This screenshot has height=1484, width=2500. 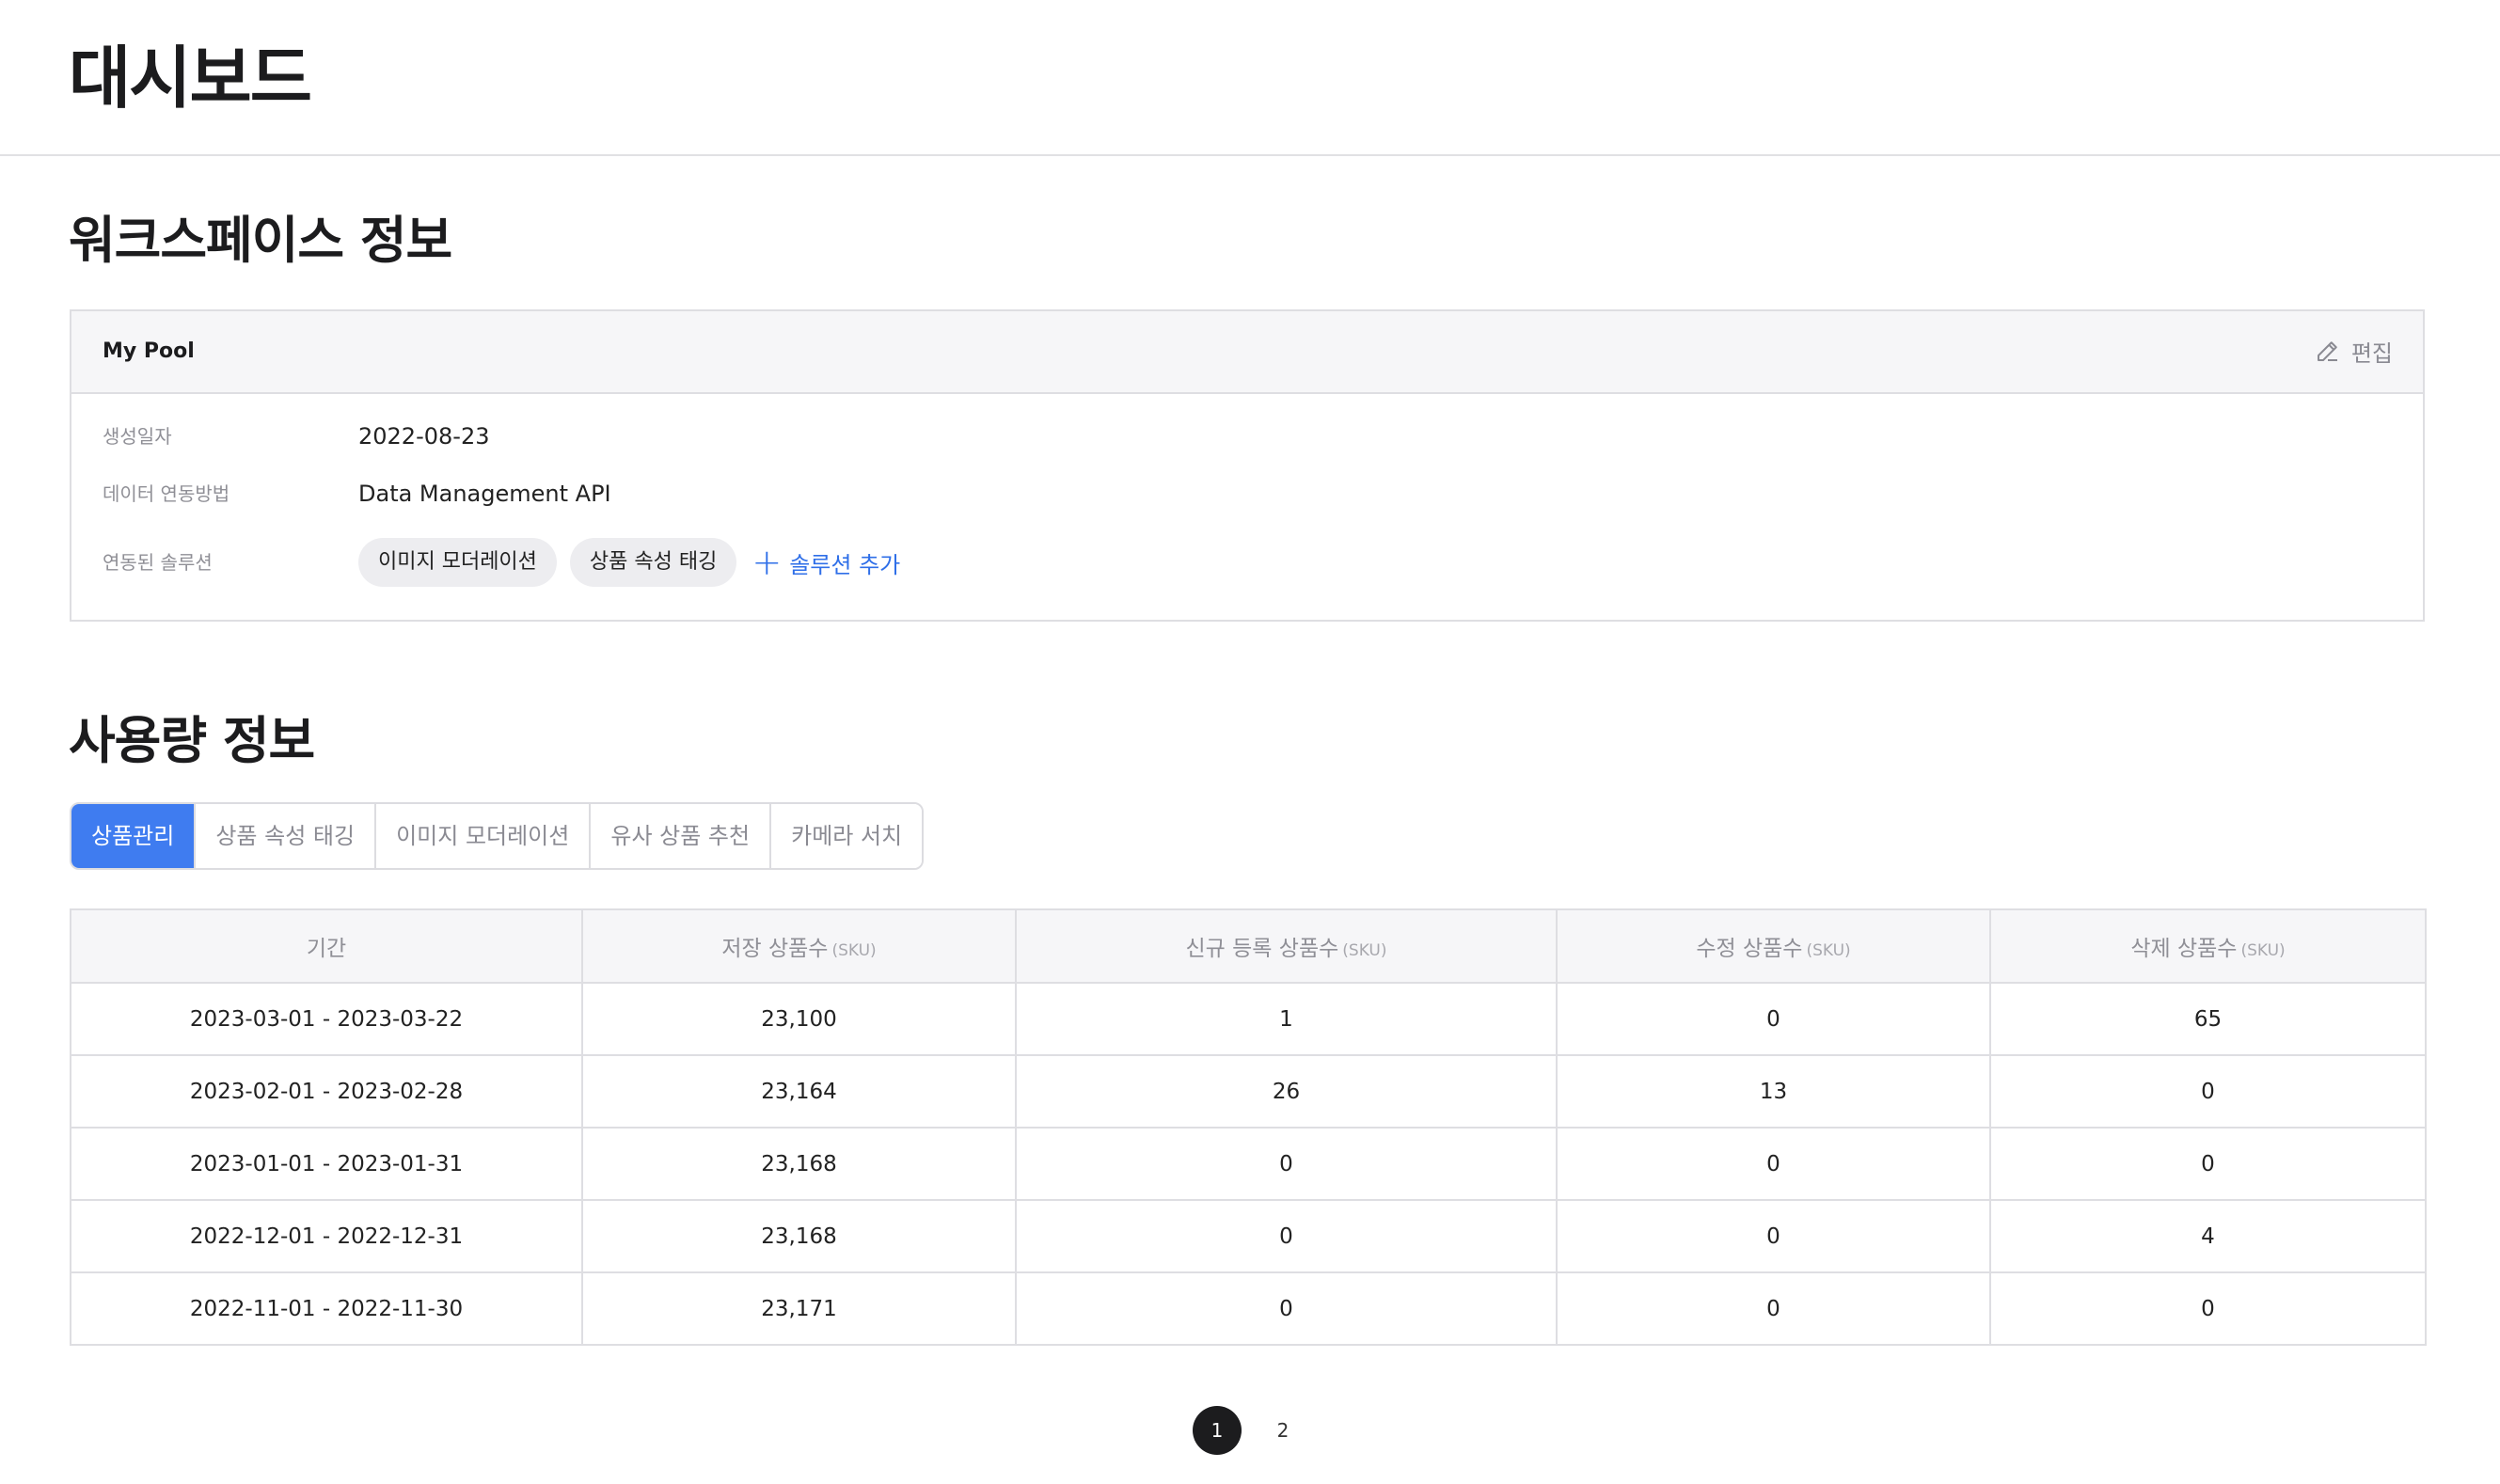 What do you see at coordinates (149, 351) in the screenshot?
I see `workspace-name: My Pool` at bounding box center [149, 351].